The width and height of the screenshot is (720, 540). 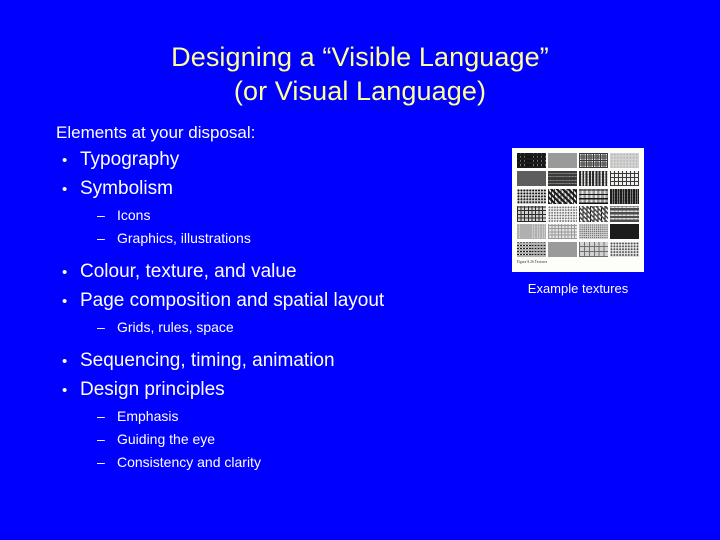 What do you see at coordinates (266, 189) in the screenshot?
I see `outline-bullet: • Symbolism` at bounding box center [266, 189].